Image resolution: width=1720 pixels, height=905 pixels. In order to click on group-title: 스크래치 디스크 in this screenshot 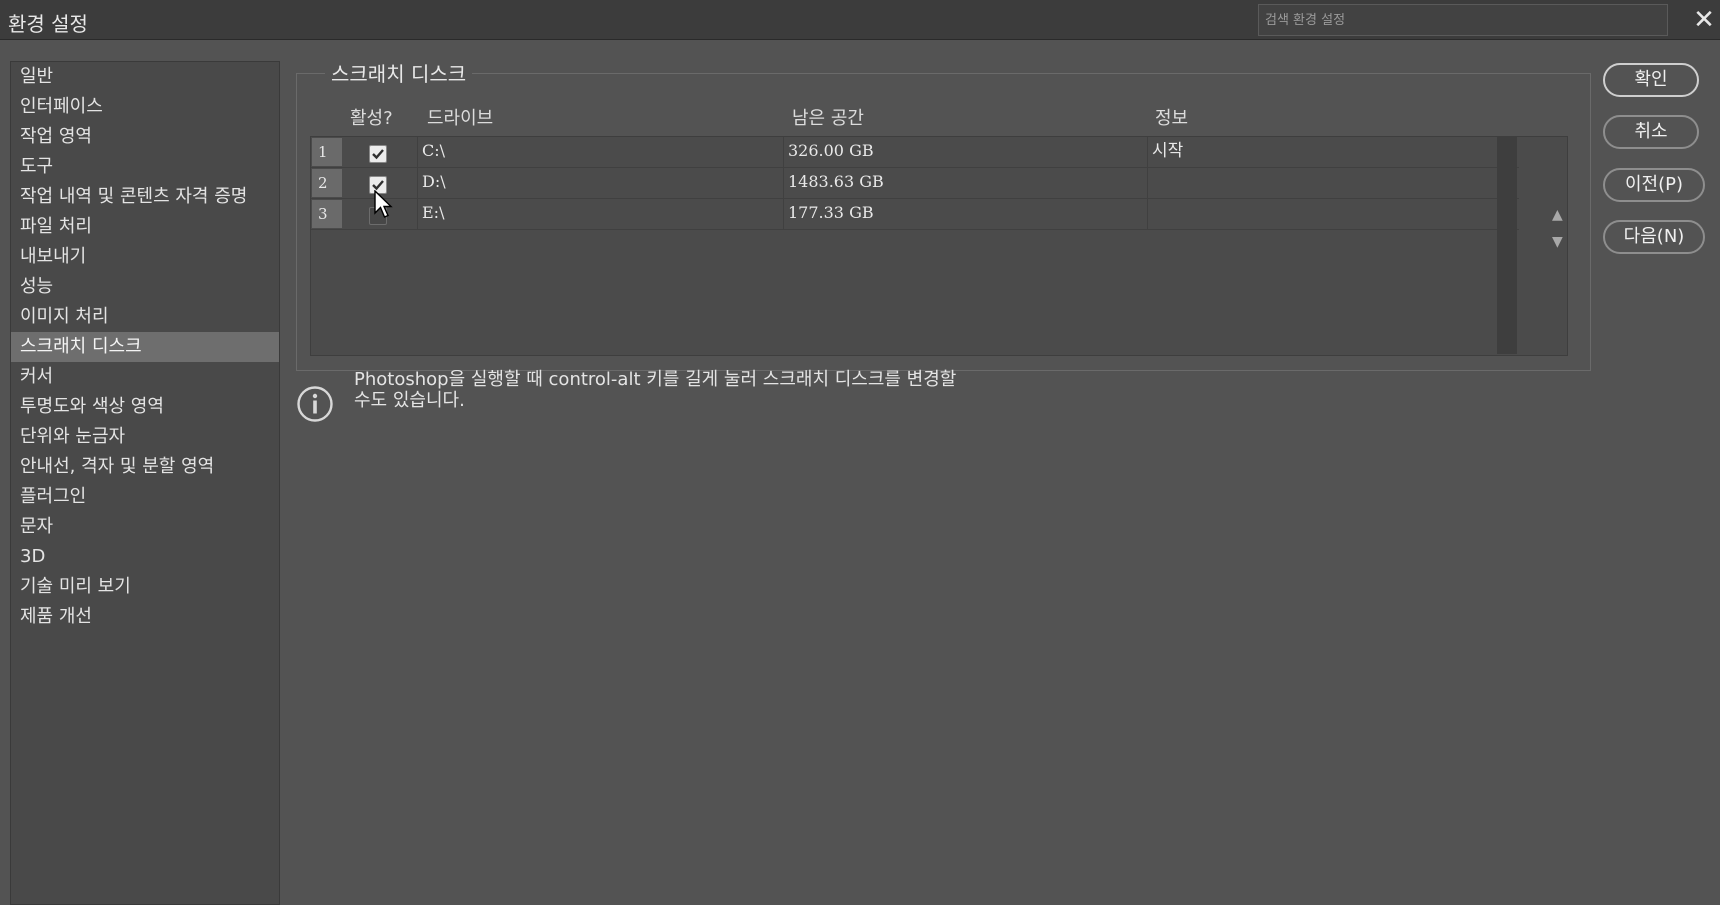, I will do `click(399, 72)`.